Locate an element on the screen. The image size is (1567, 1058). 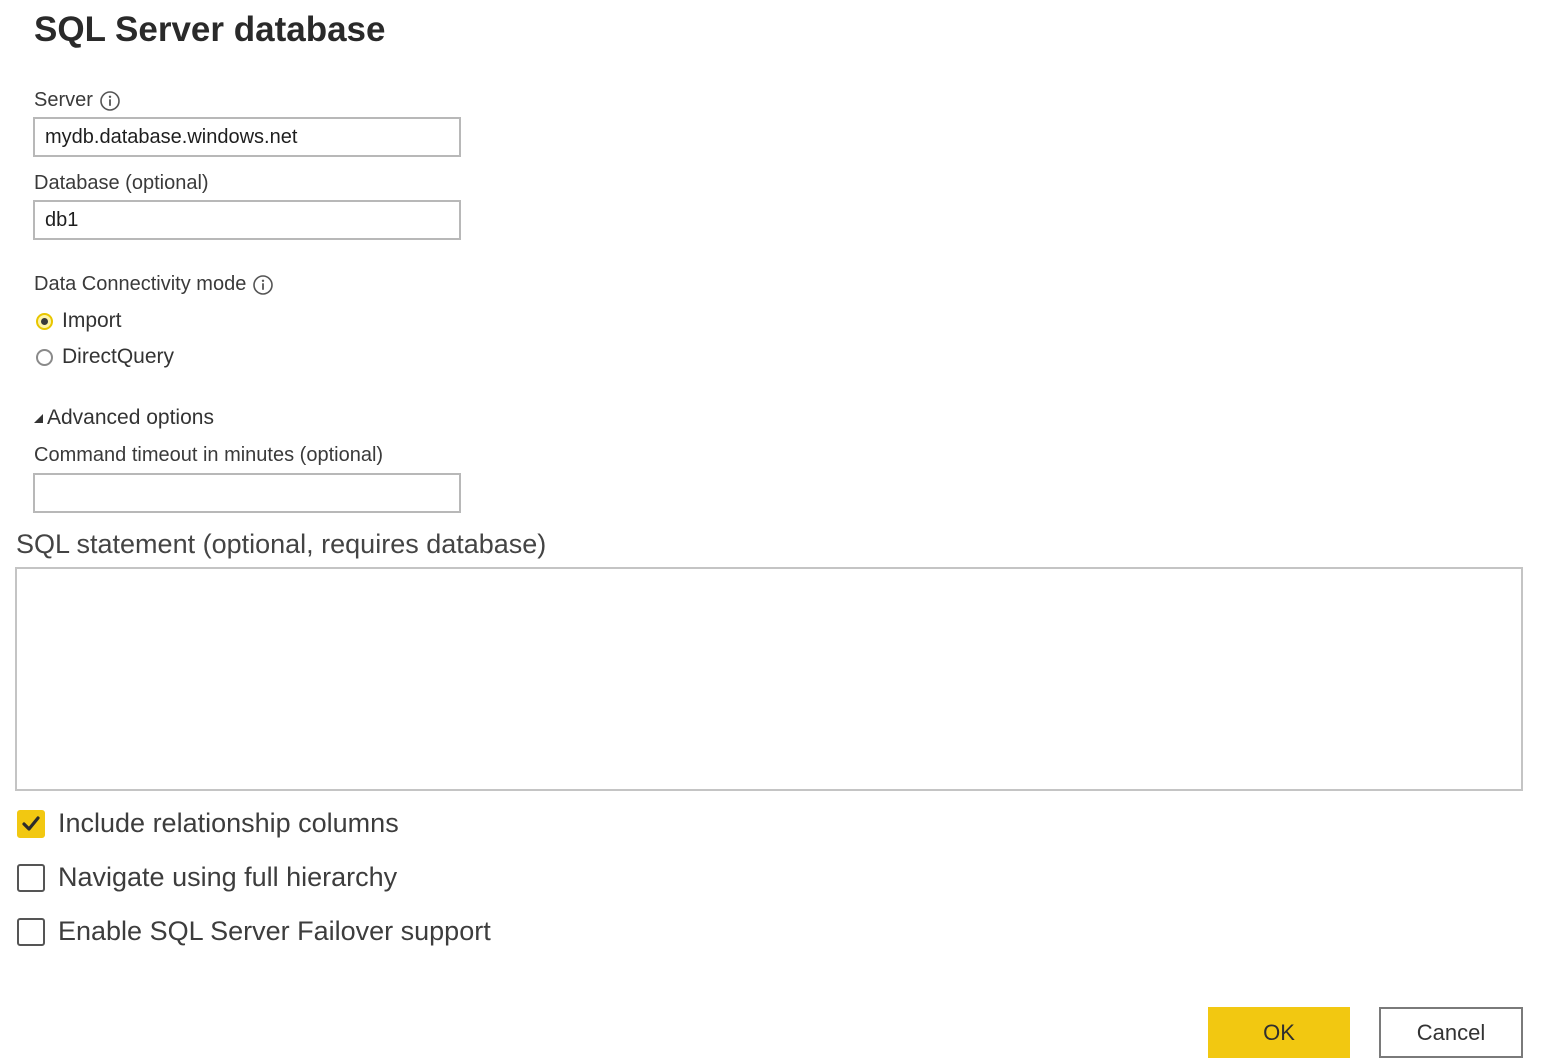
checkmark-icon is located at coordinates (31, 823).